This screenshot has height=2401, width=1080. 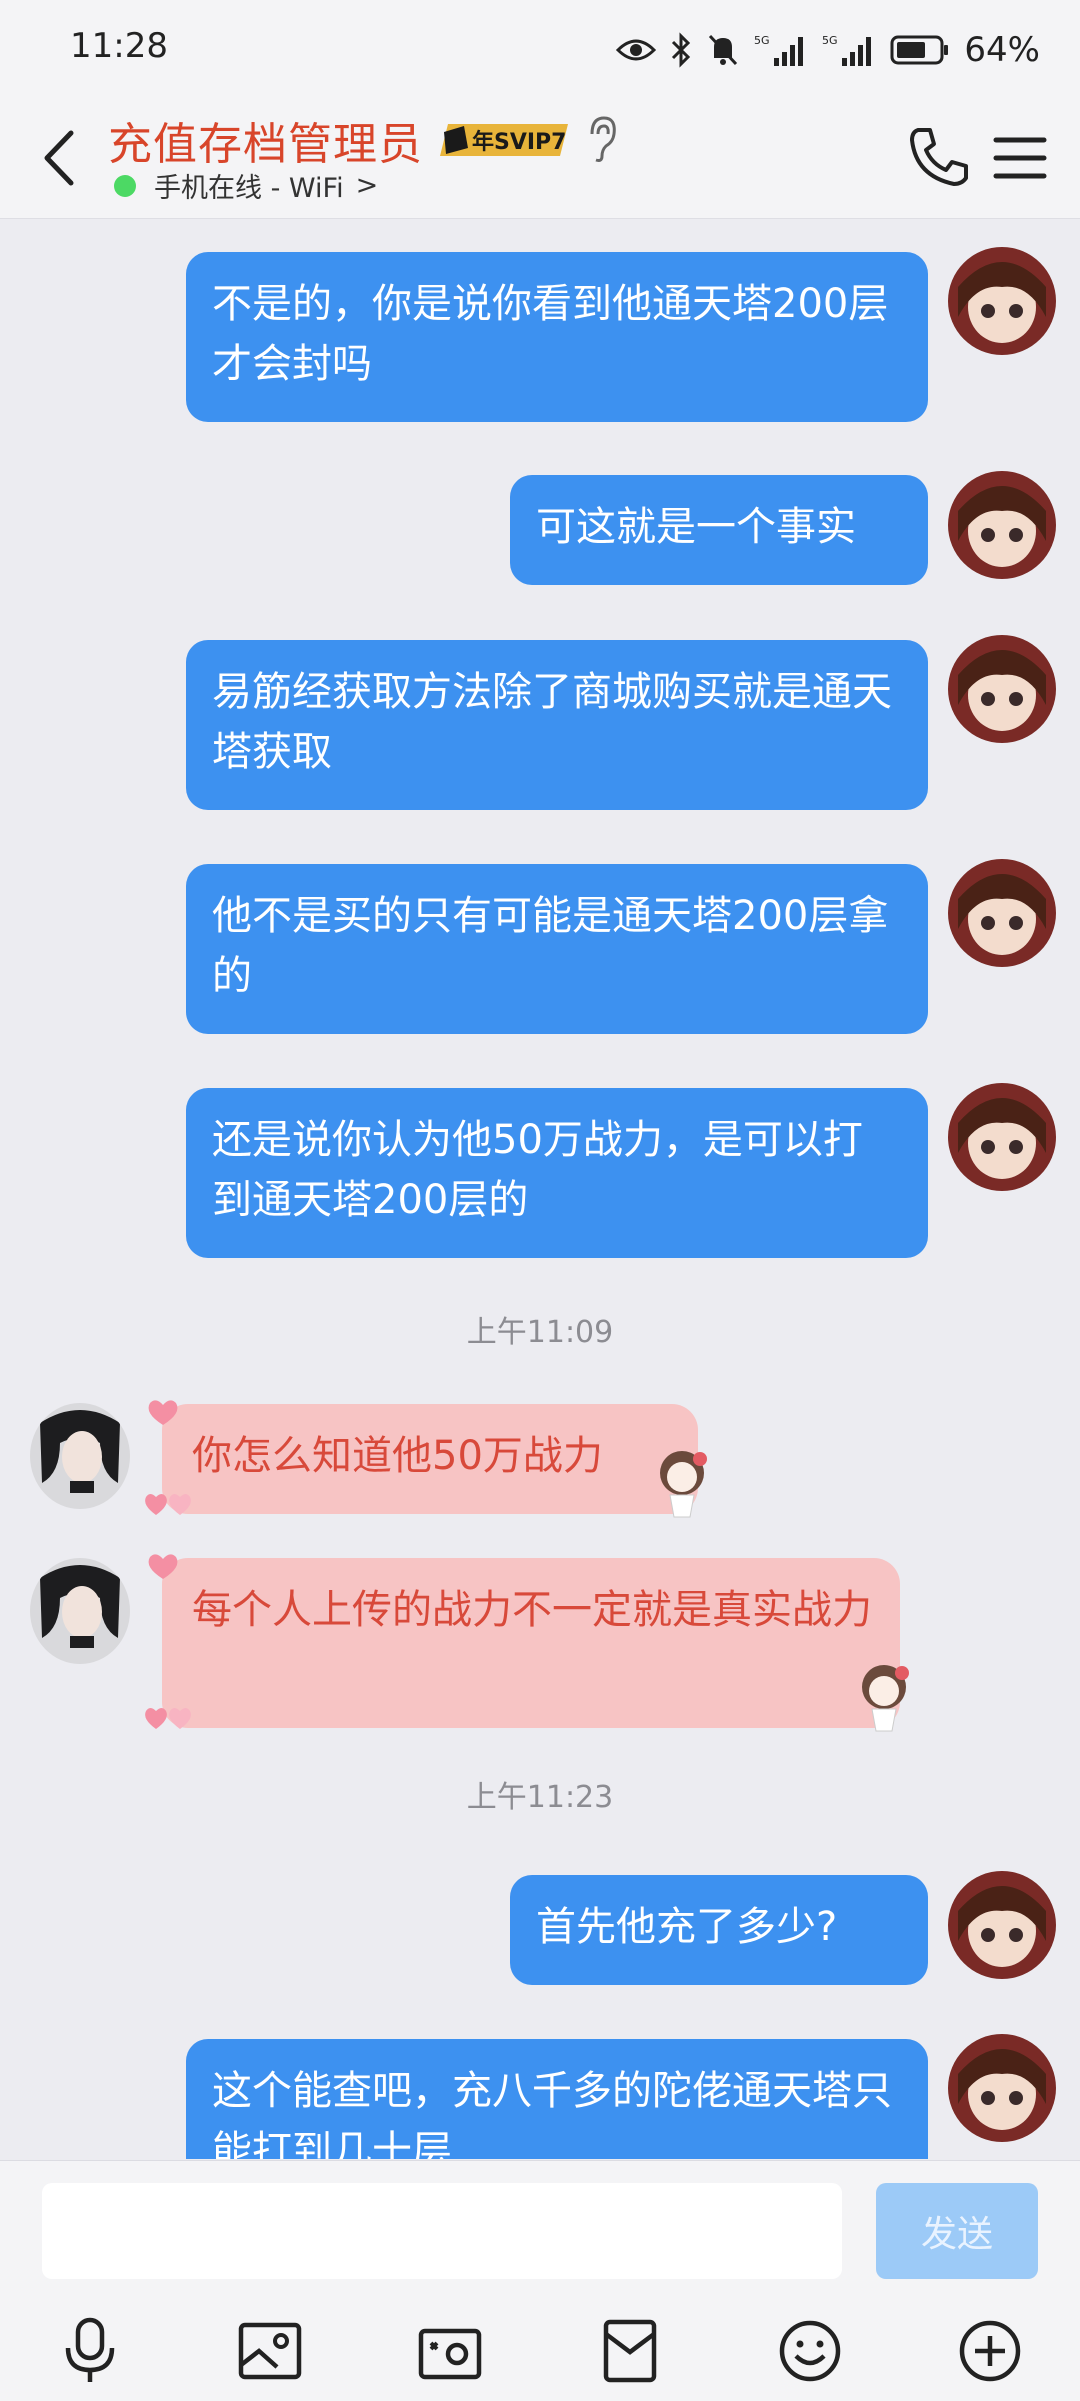 I want to click on message-text: 这个能查吧，充八千多的陀佬通天塔只能打到几十层, so click(x=552, y=2113).